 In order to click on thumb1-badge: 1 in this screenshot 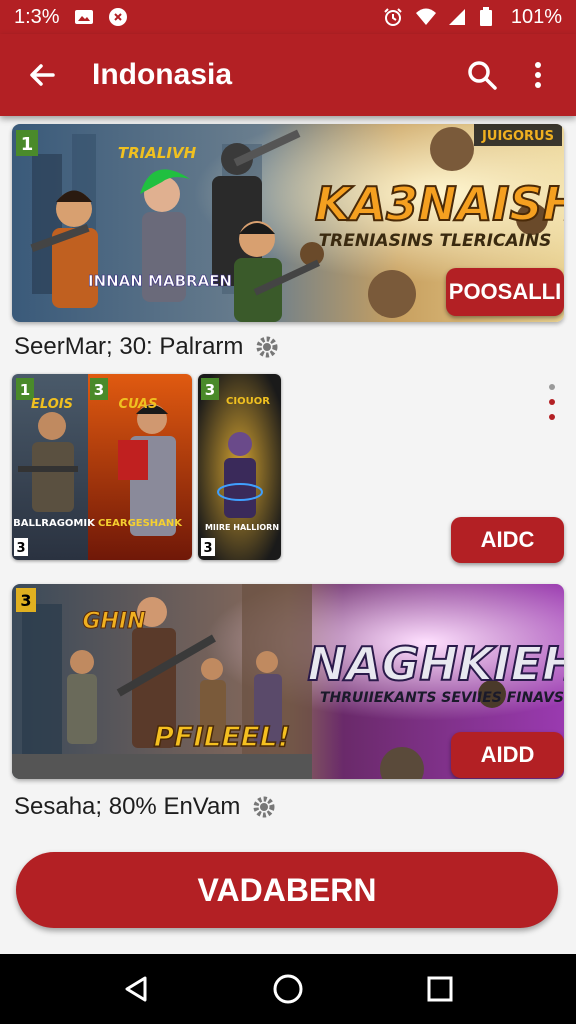, I will do `click(25, 390)`.